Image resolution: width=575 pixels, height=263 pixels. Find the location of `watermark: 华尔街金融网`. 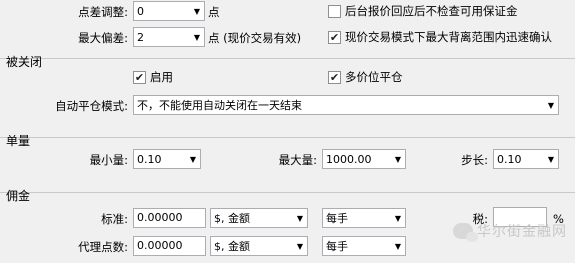

watermark: 华尔街金融网 is located at coordinates (510, 231).